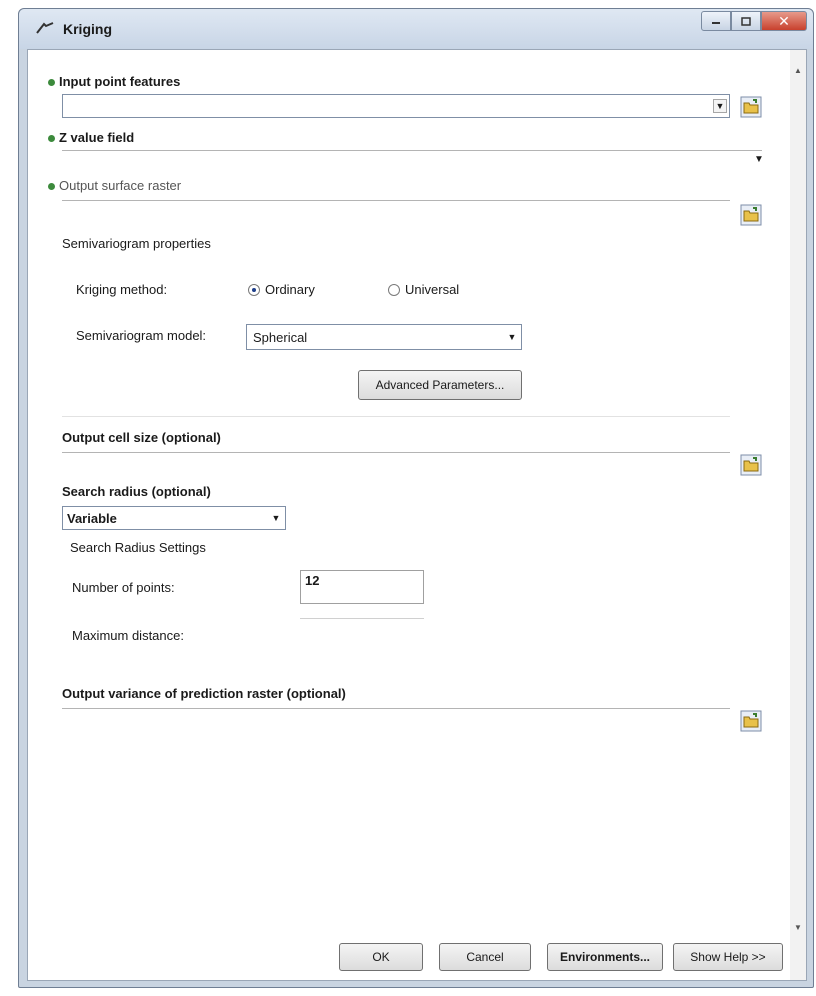 This screenshot has height=996, width=816. What do you see at coordinates (45, 28) in the screenshot?
I see `window-icon` at bounding box center [45, 28].